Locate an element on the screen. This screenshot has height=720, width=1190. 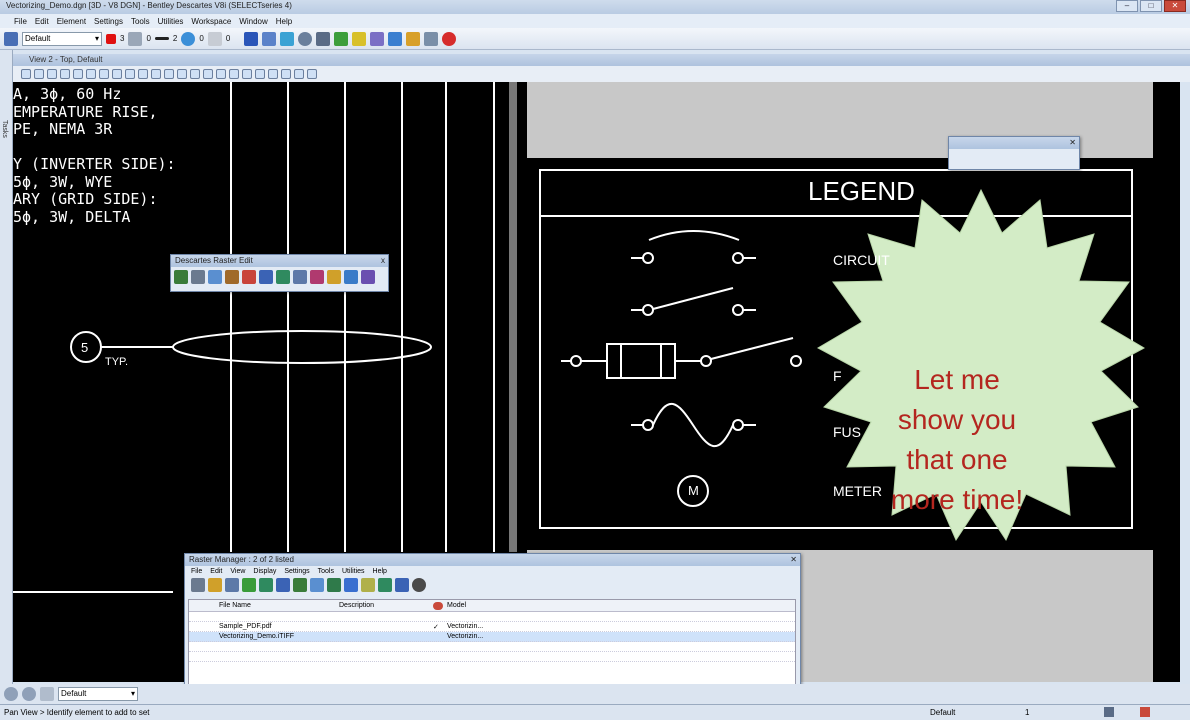
pan-view-icon is located at coordinates (130, 74).